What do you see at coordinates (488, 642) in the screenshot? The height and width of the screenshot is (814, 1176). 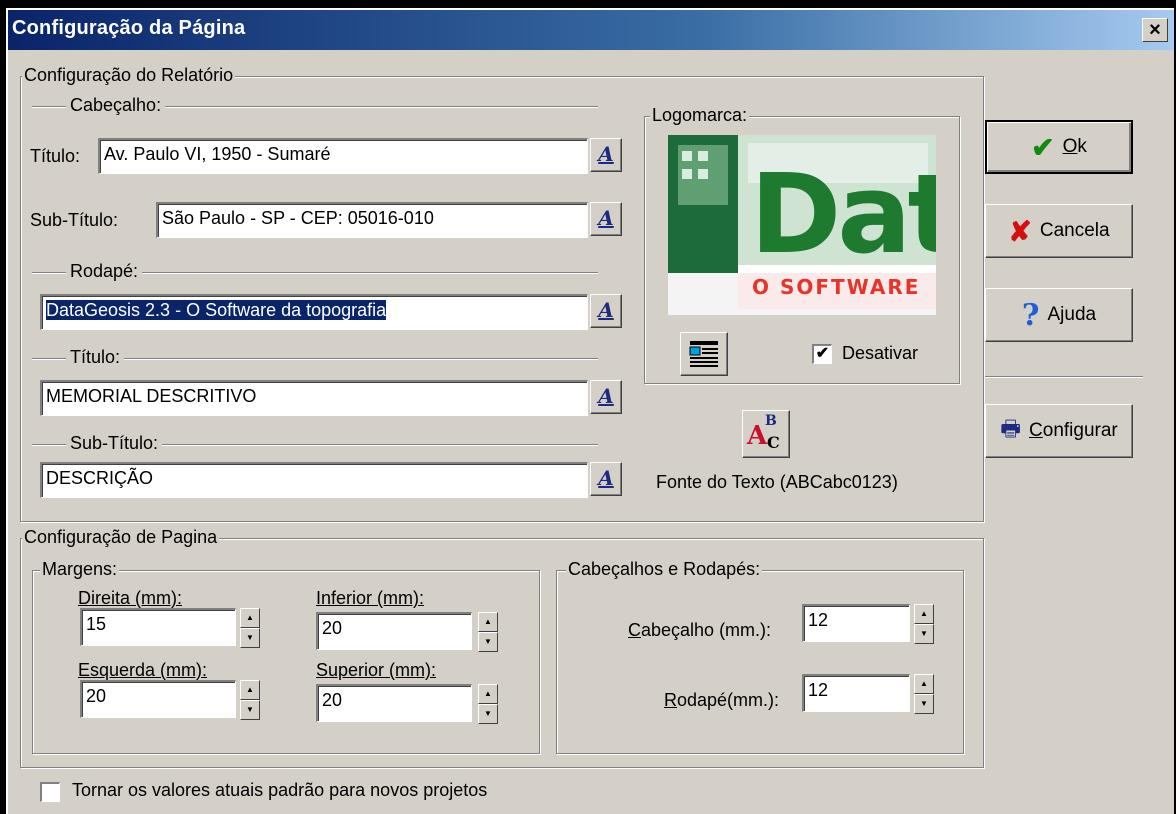 I see `inferior-spin-down-icon: ▼` at bounding box center [488, 642].